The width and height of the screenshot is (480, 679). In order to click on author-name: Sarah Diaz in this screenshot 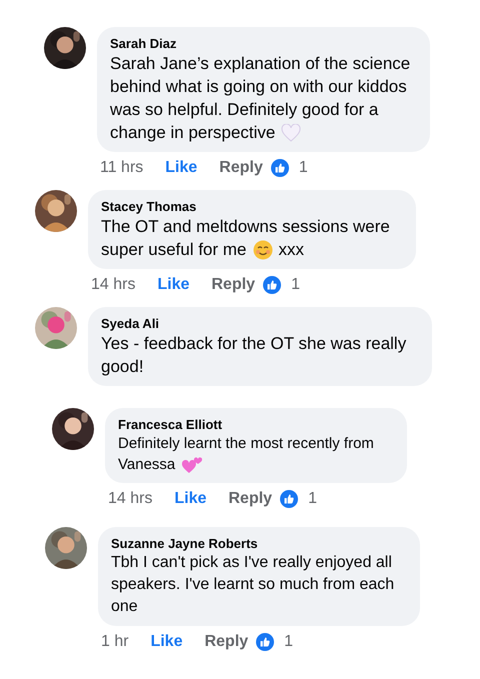, I will do `click(144, 44)`.